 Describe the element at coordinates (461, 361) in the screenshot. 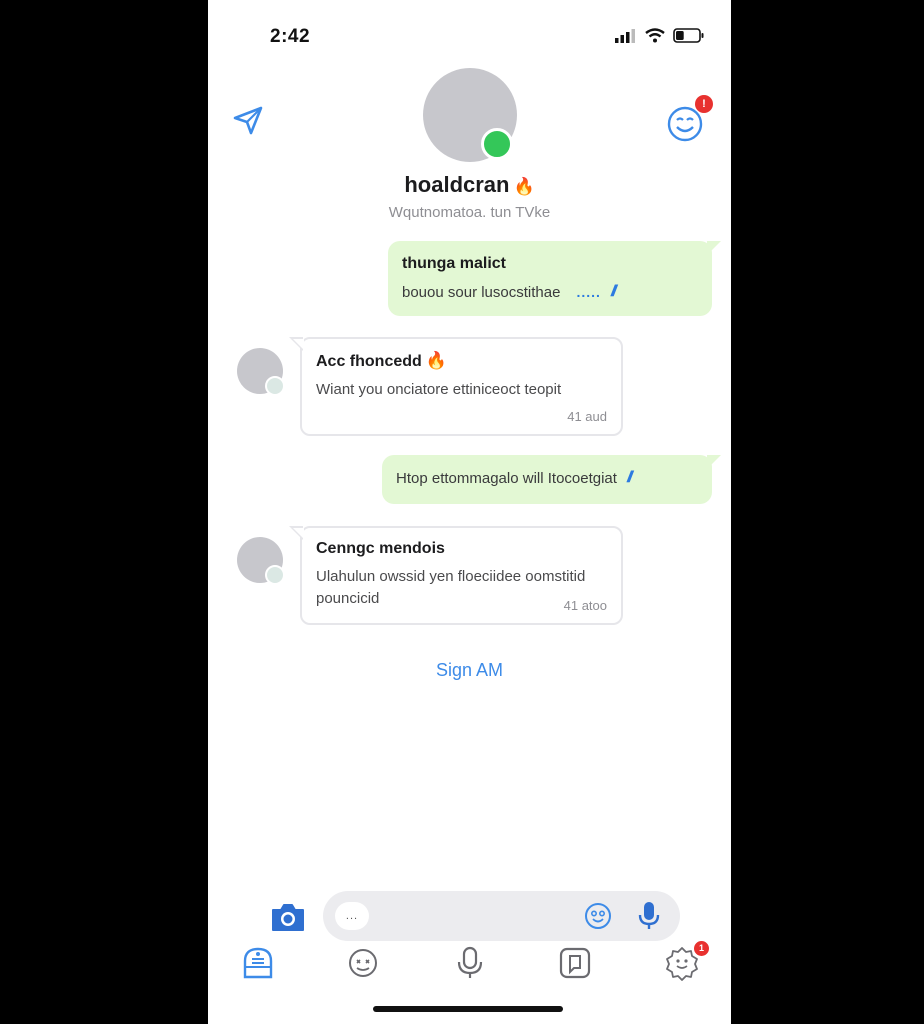

I see `message-title: Acc fhoncedd 🔥` at that location.